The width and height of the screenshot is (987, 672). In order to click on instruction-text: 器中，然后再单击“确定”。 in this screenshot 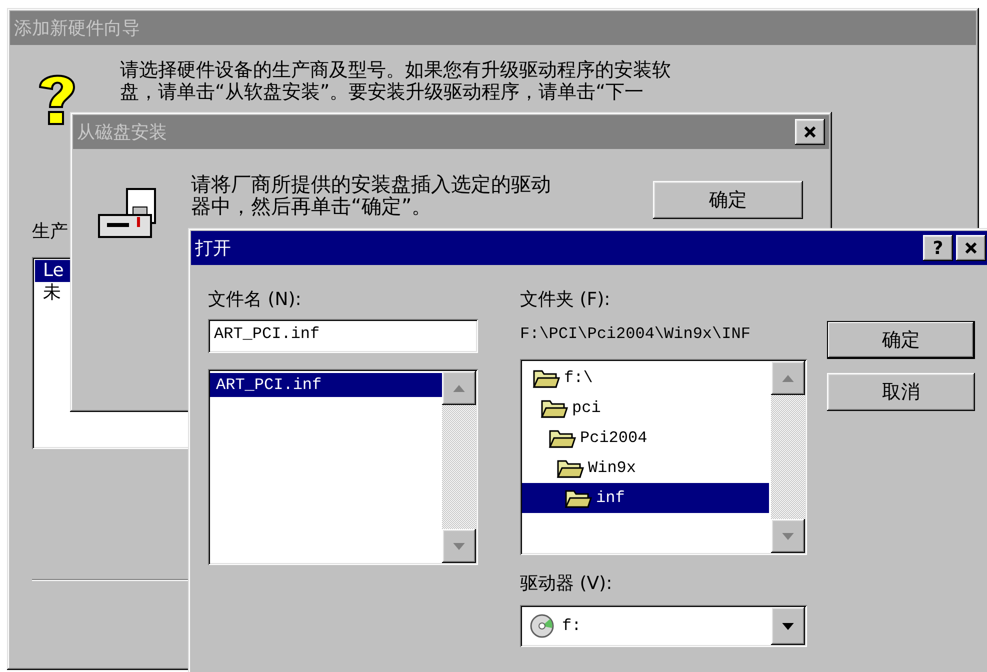, I will do `click(312, 206)`.